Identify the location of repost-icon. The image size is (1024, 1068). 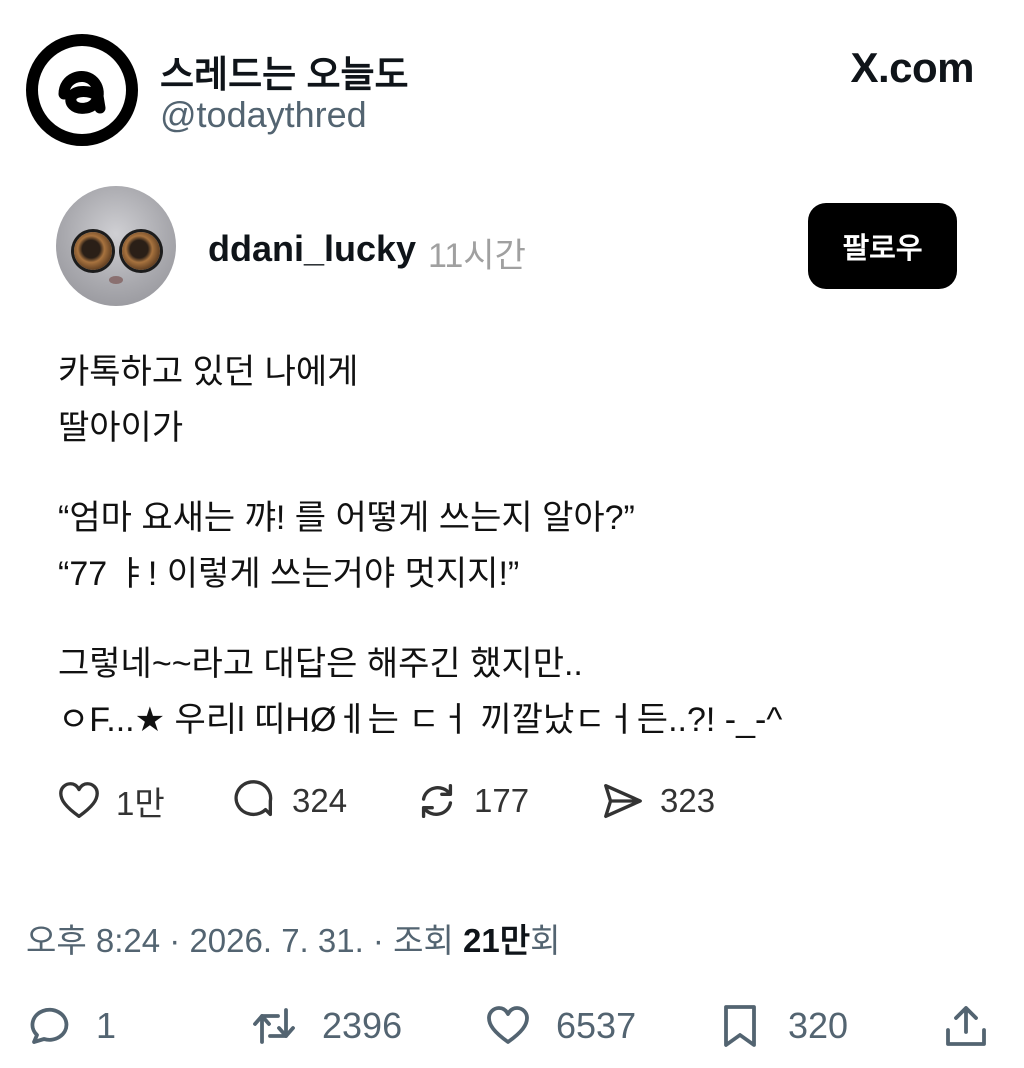
(437, 801).